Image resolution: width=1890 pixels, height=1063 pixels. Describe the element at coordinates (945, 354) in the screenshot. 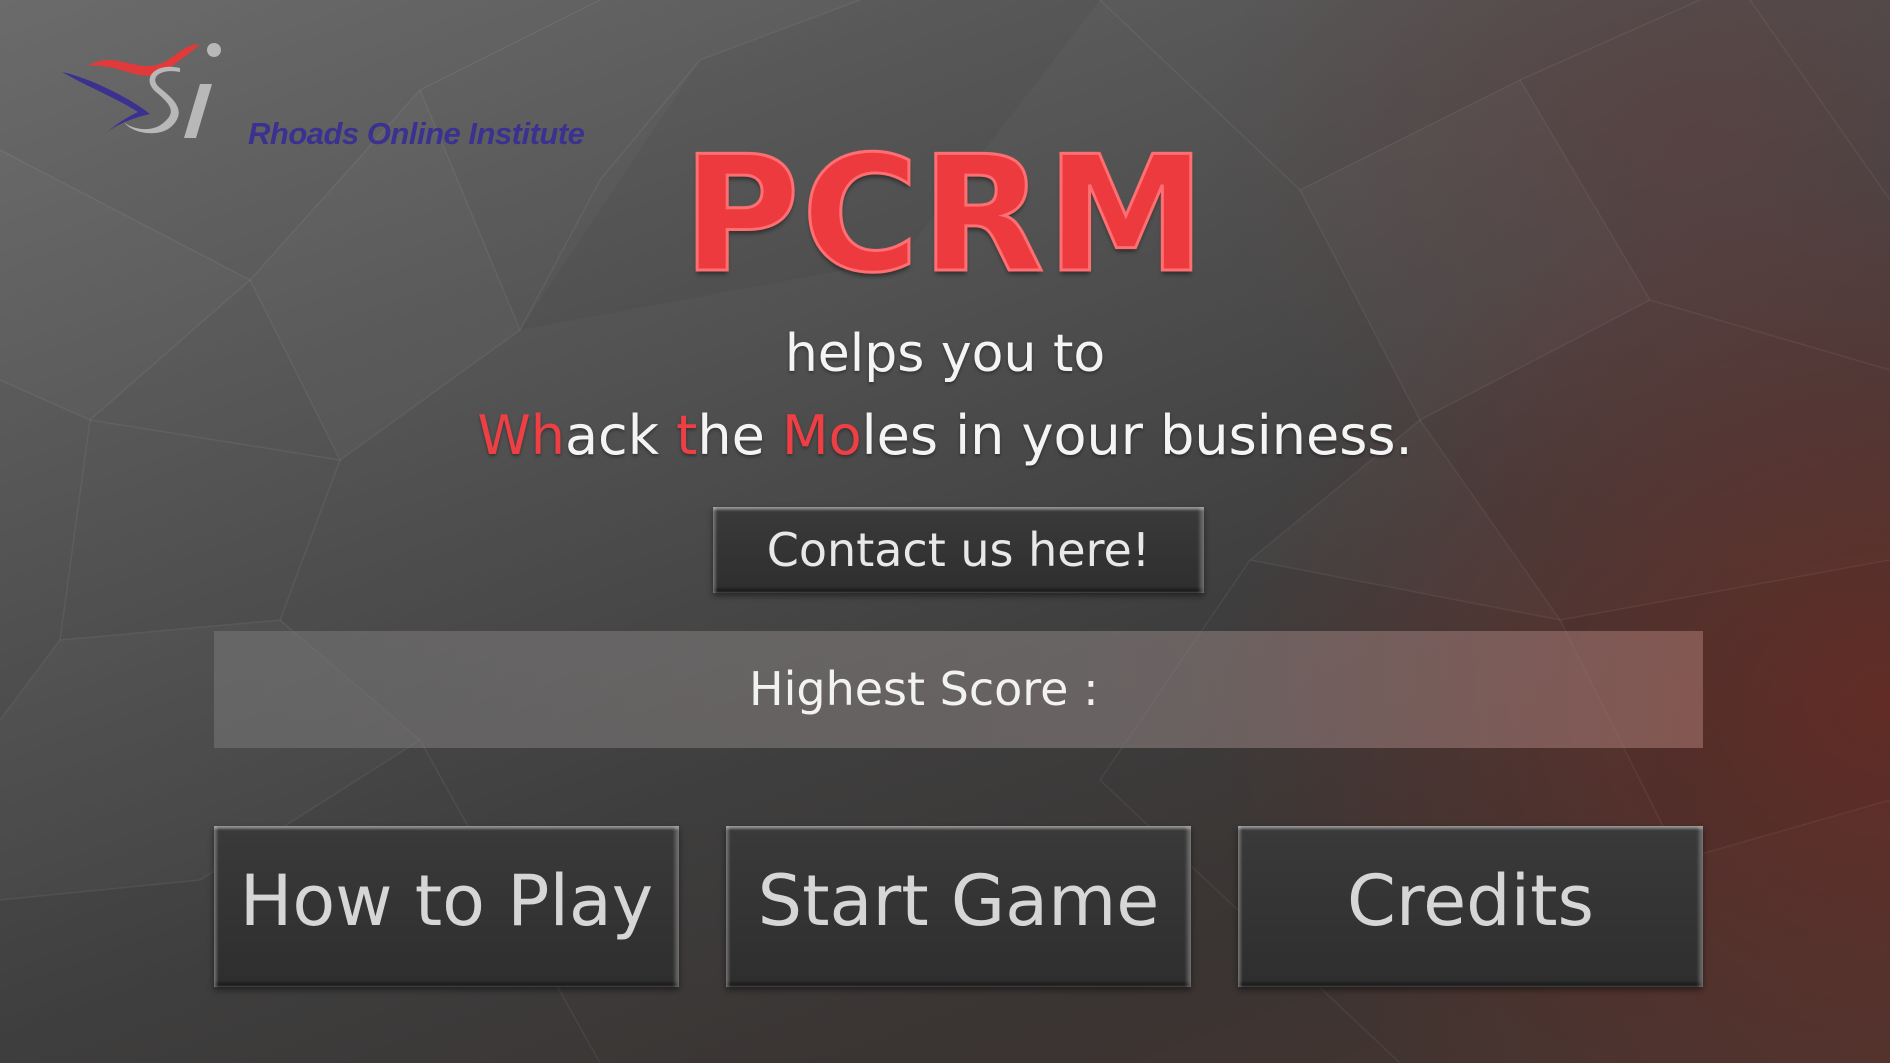

I see `tagline-line-1: helps you to` at that location.